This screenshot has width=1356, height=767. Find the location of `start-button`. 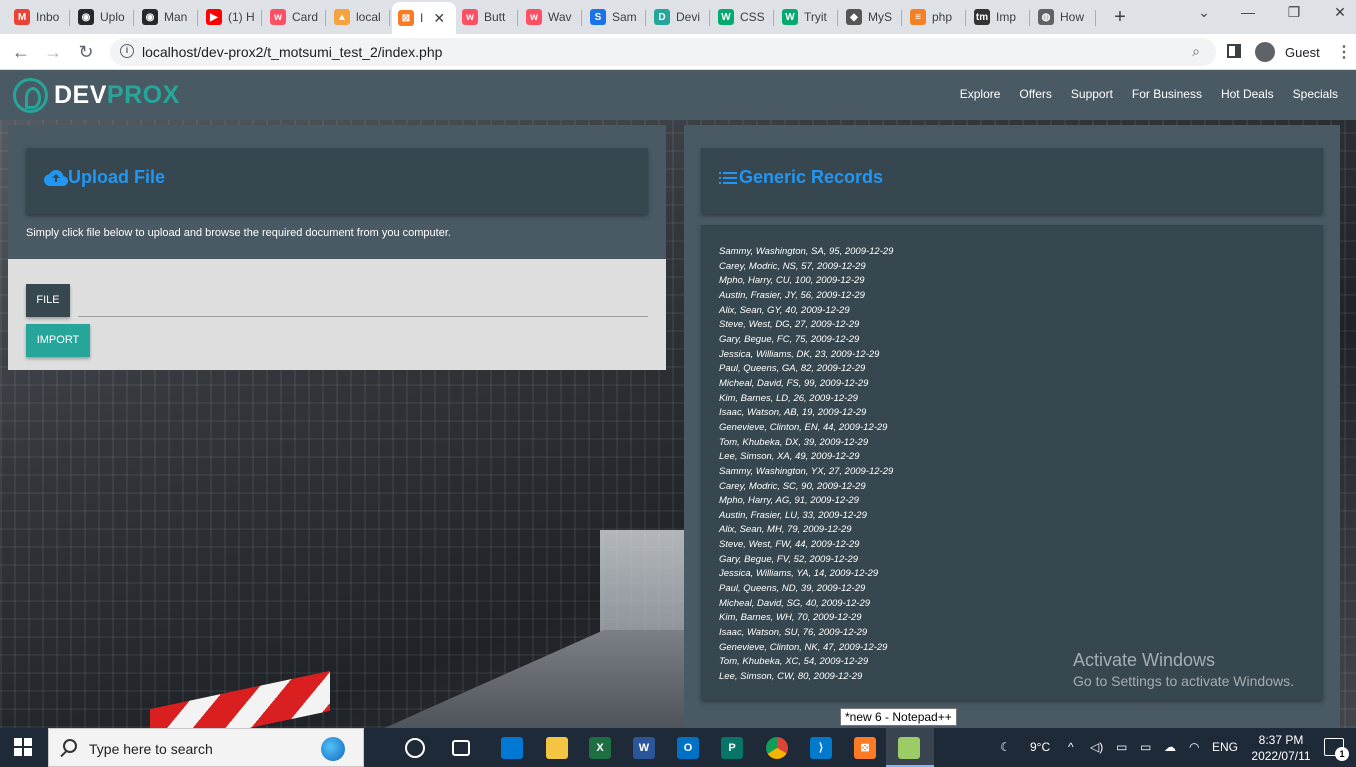

start-button is located at coordinates (23, 747).